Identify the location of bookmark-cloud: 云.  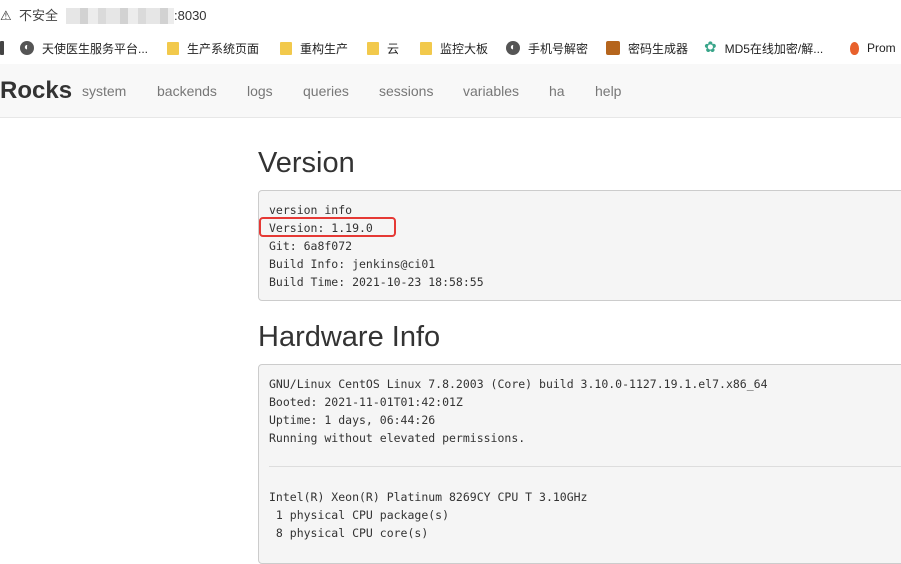
(383, 48).